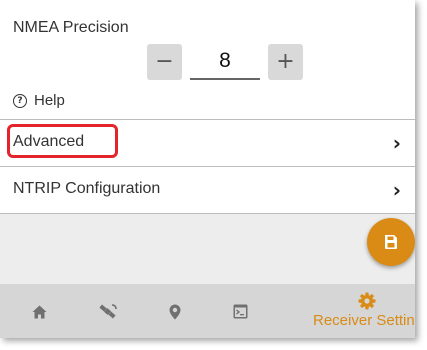 This screenshot has height=350, width=427. What do you see at coordinates (71, 27) in the screenshot?
I see `nmea-precision-label: NMEA Precision` at bounding box center [71, 27].